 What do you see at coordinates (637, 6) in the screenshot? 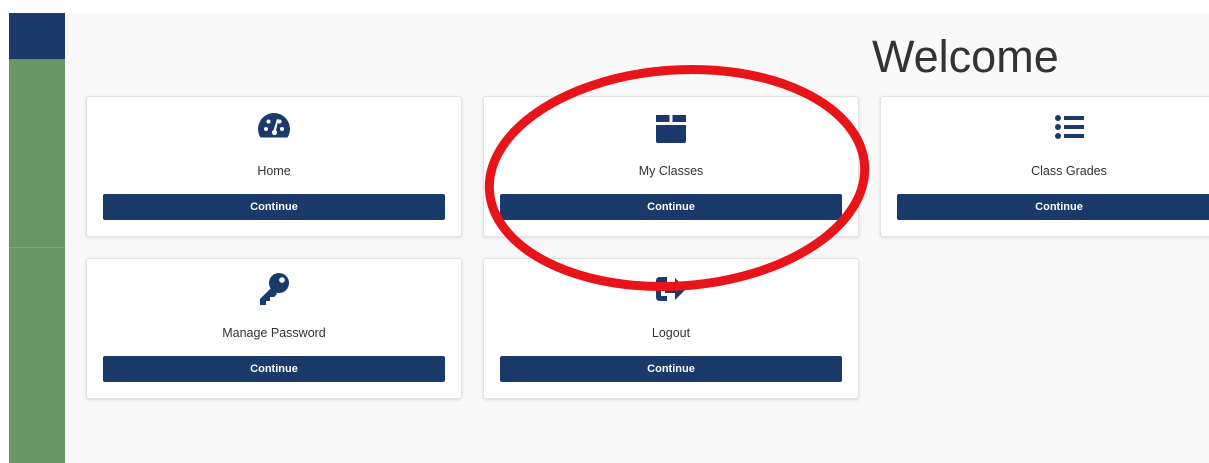
I see `top-bar` at bounding box center [637, 6].